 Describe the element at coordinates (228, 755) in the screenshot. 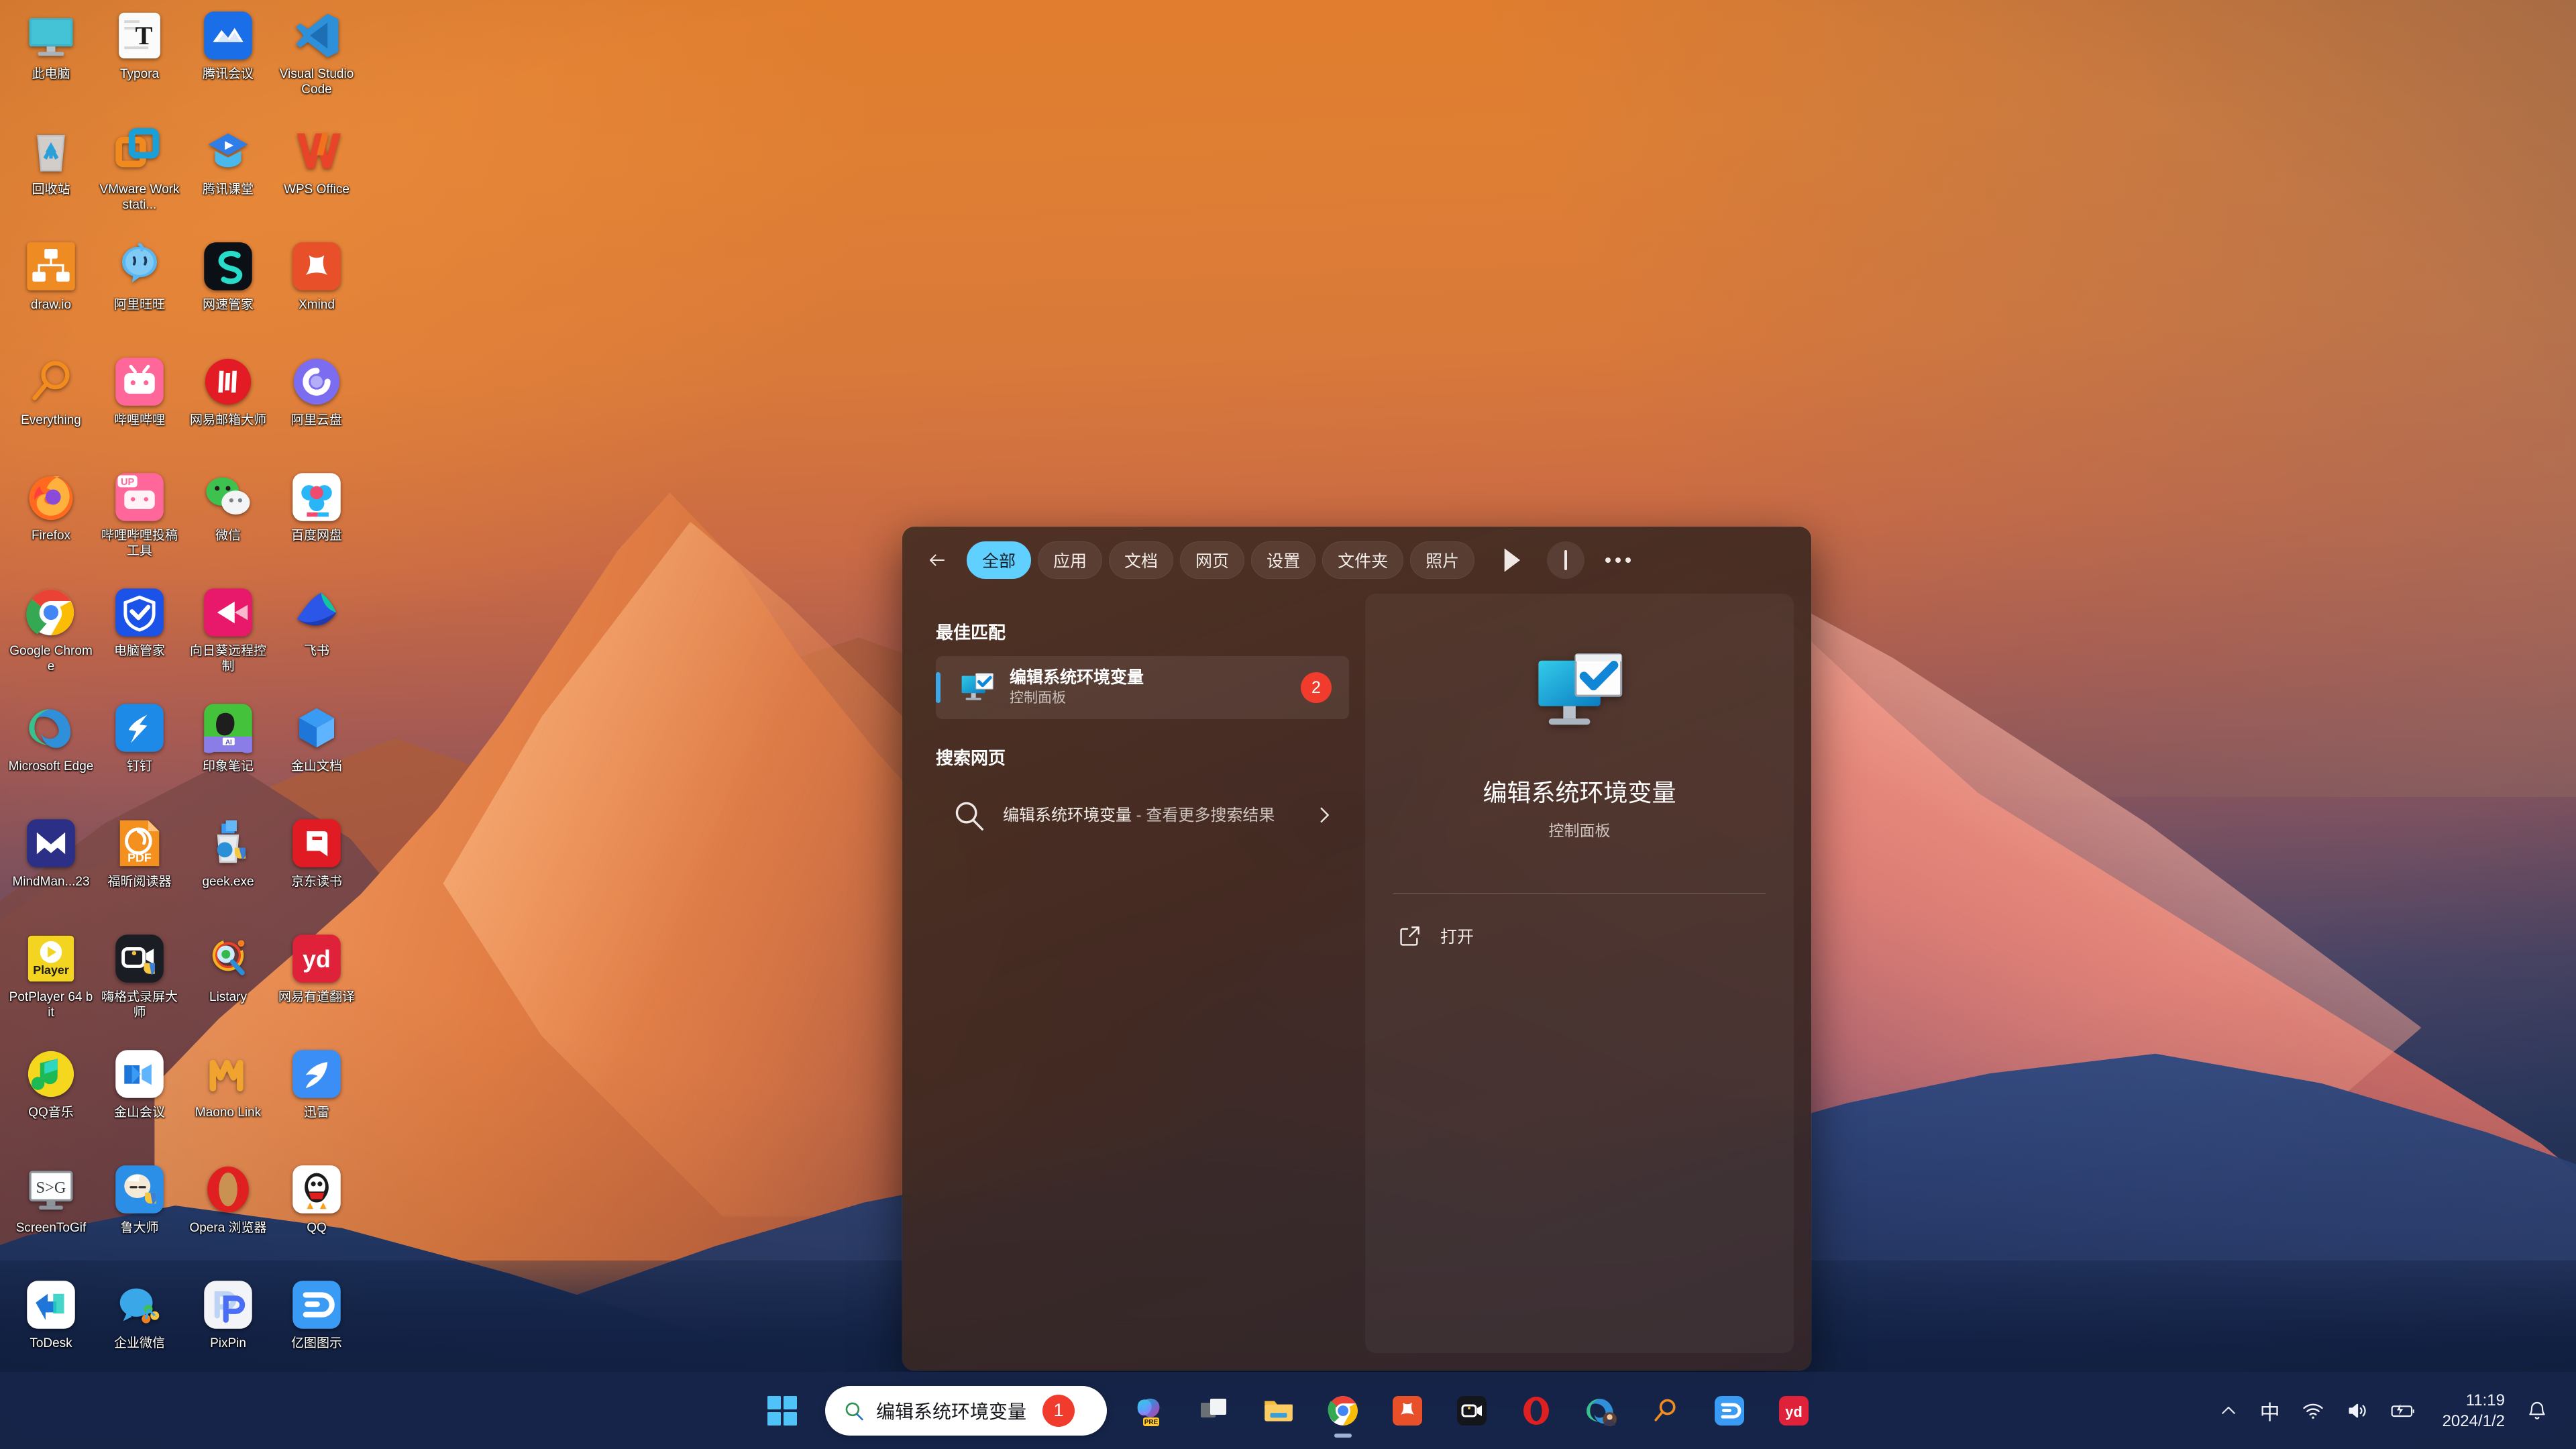

I see `desktop-icon-27: AI 印象笔记` at that location.